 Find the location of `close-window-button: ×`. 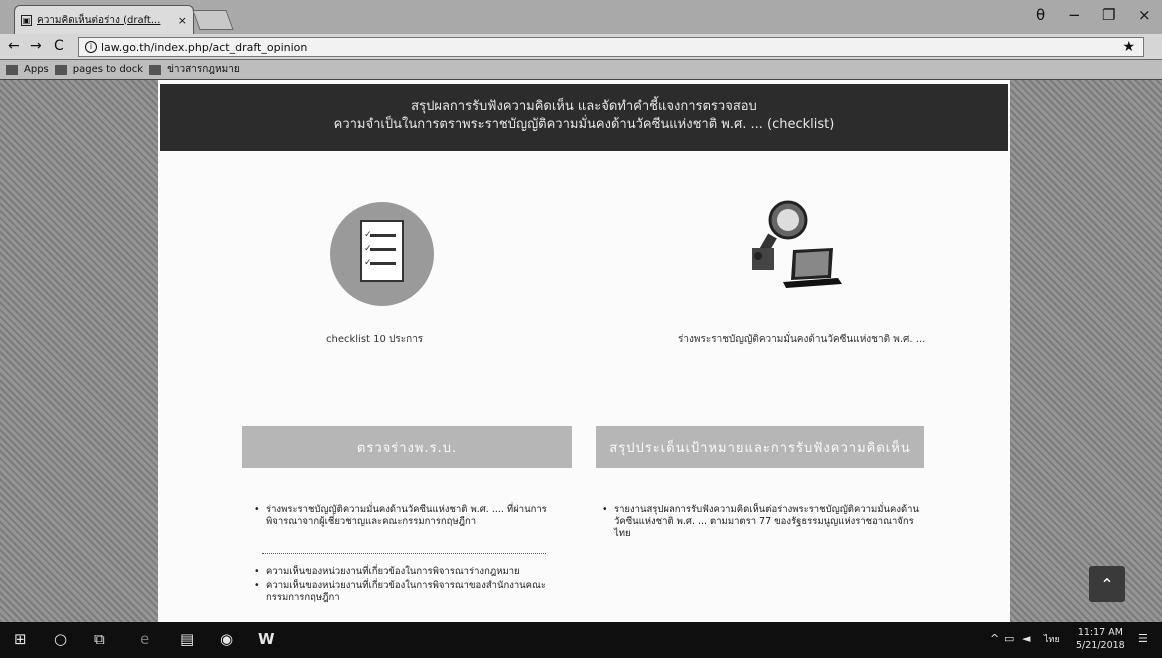

close-window-button: × is located at coordinates (1144, 15).